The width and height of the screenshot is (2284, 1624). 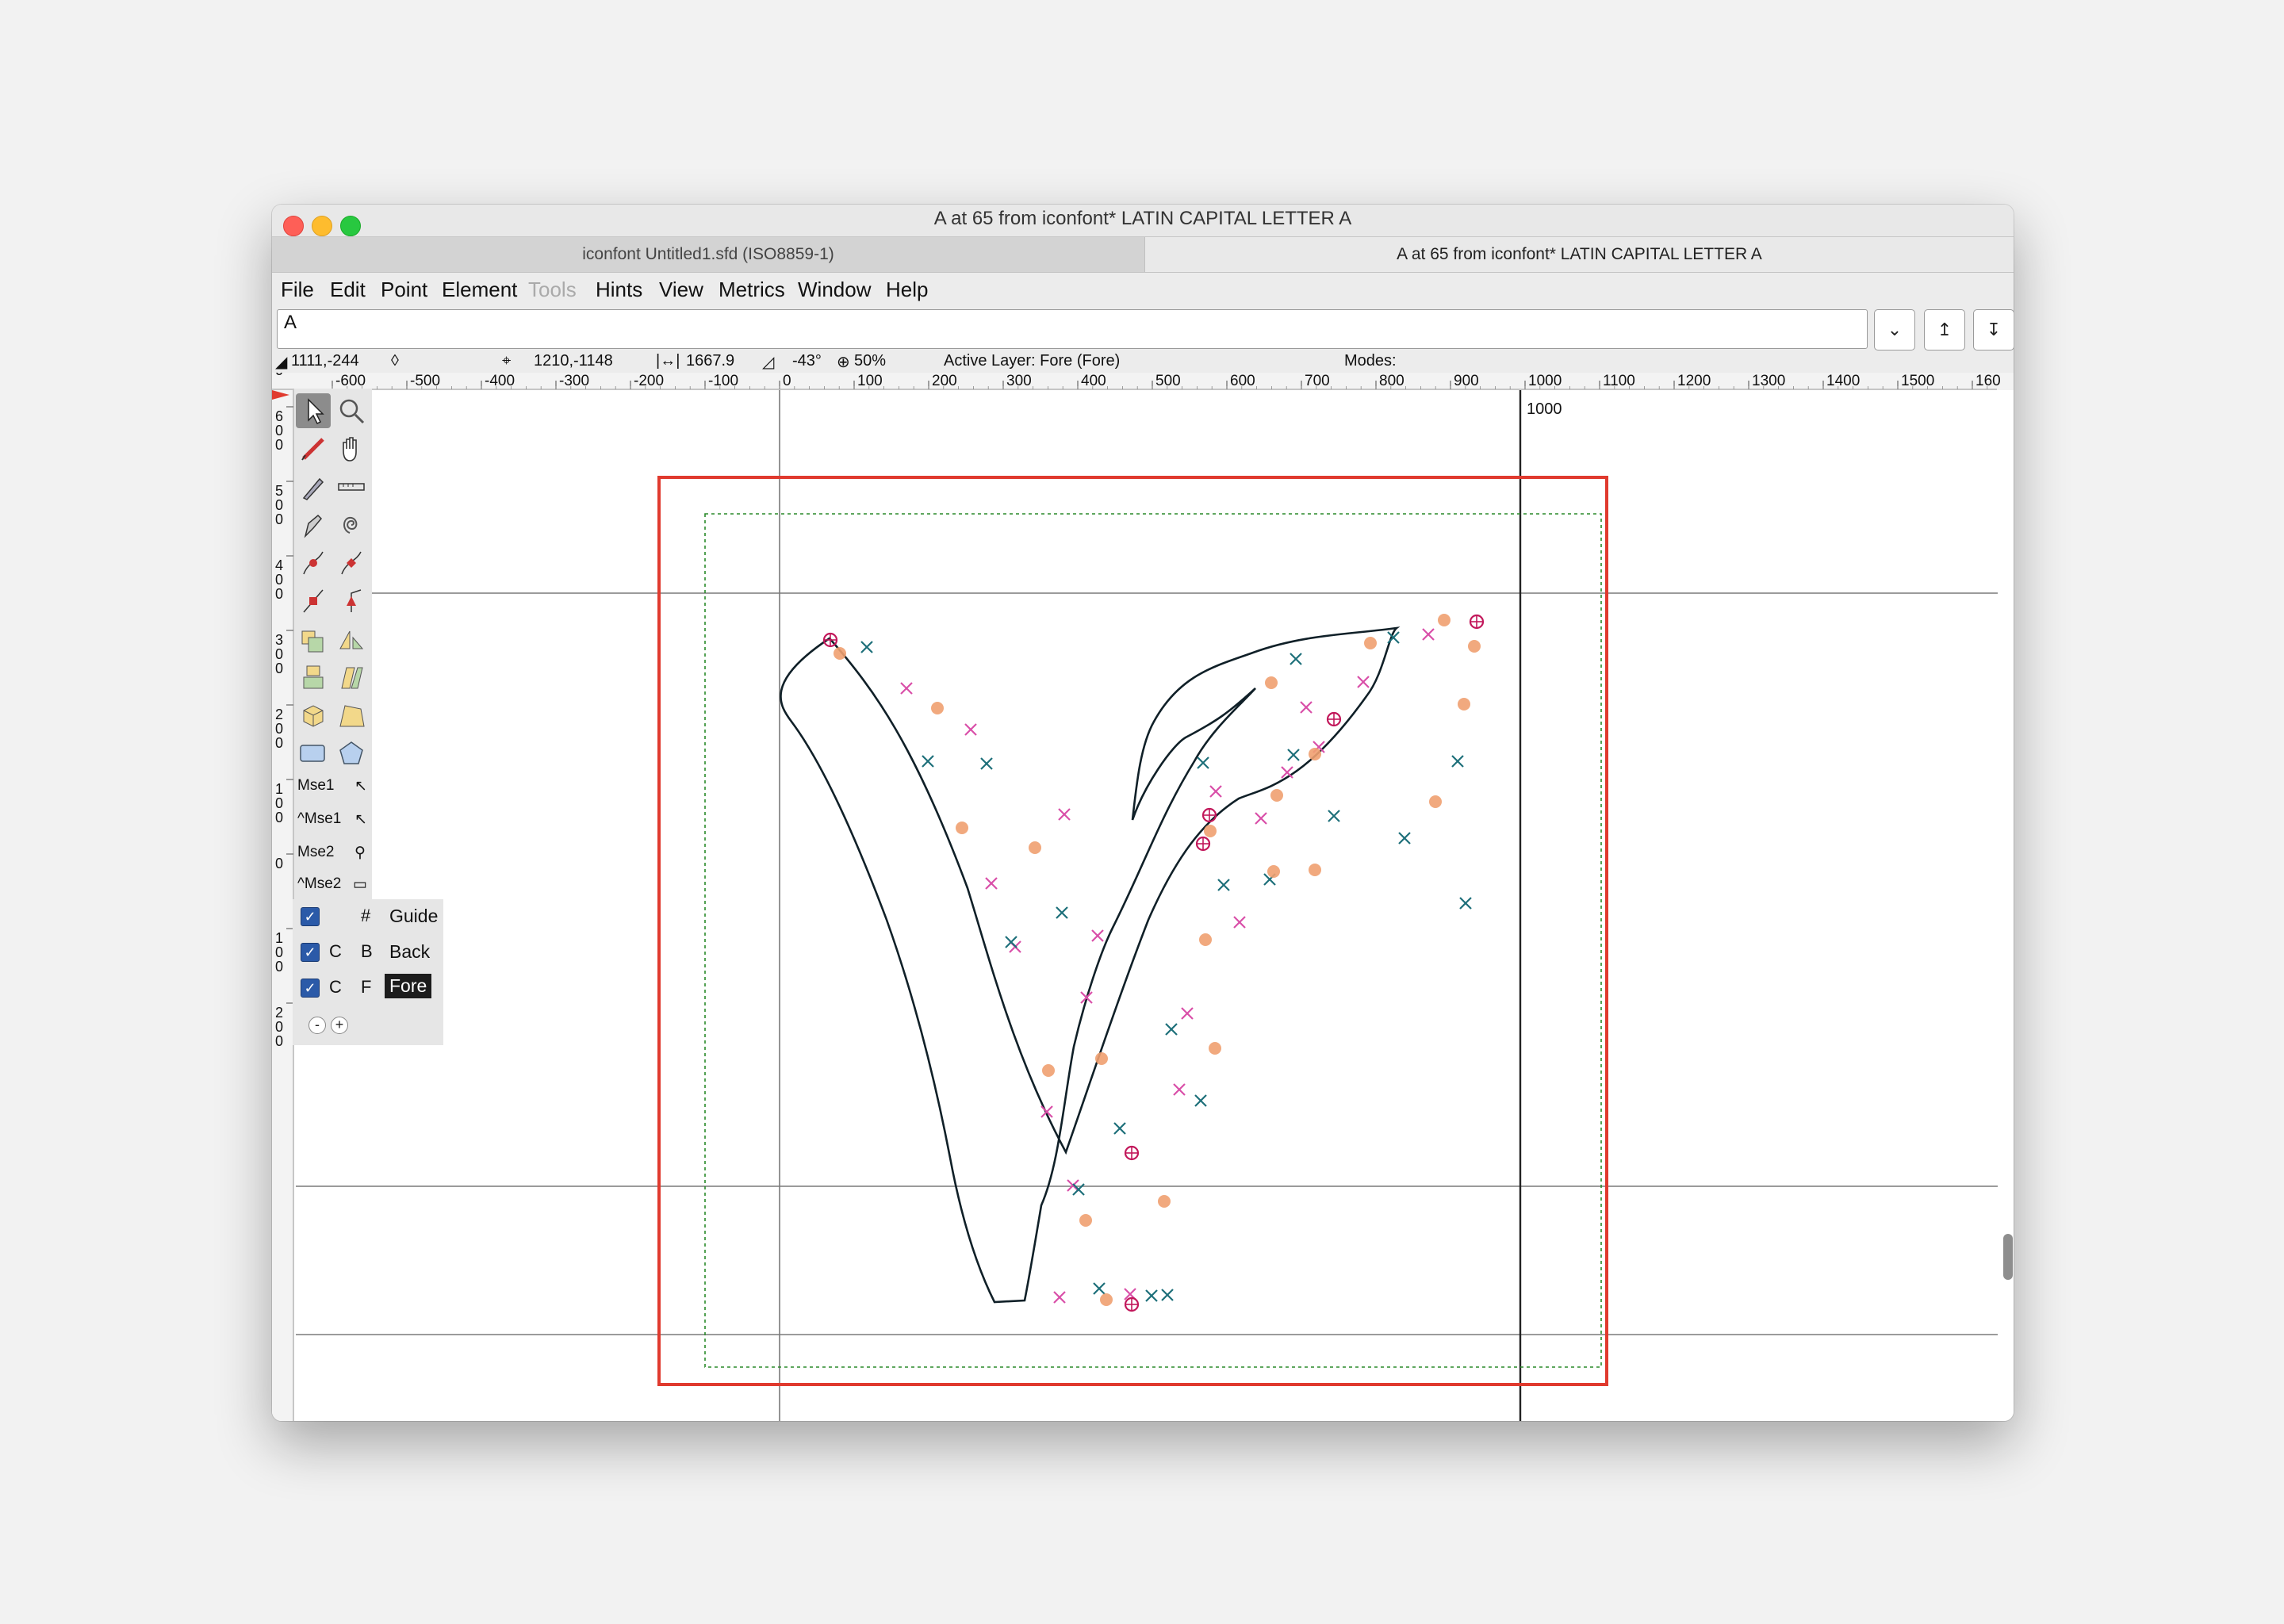 I want to click on rectangle-tool, so click(x=313, y=753).